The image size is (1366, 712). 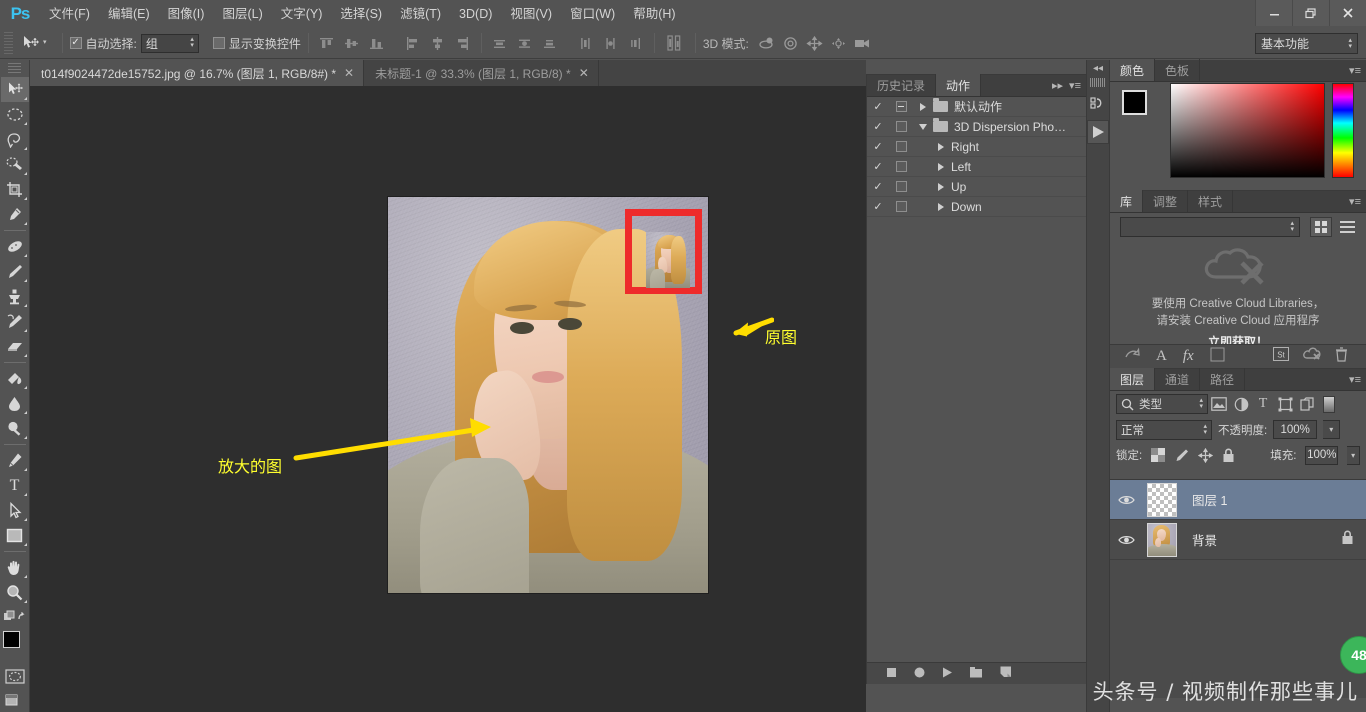 What do you see at coordinates (1321, 227) in the screenshot?
I see `grid-view-button` at bounding box center [1321, 227].